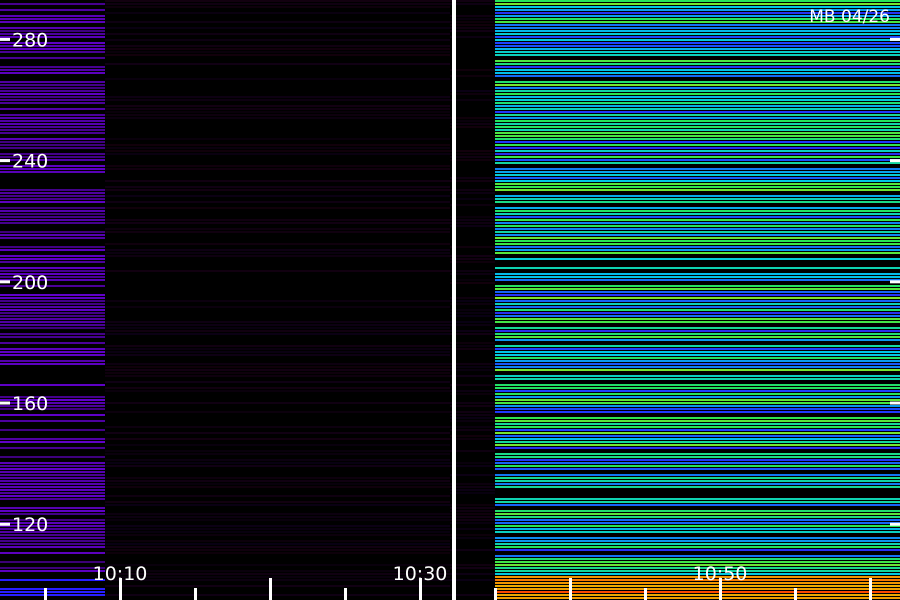 This screenshot has width=900, height=600. What do you see at coordinates (454, 300) in the screenshot?
I see `gap-line` at bounding box center [454, 300].